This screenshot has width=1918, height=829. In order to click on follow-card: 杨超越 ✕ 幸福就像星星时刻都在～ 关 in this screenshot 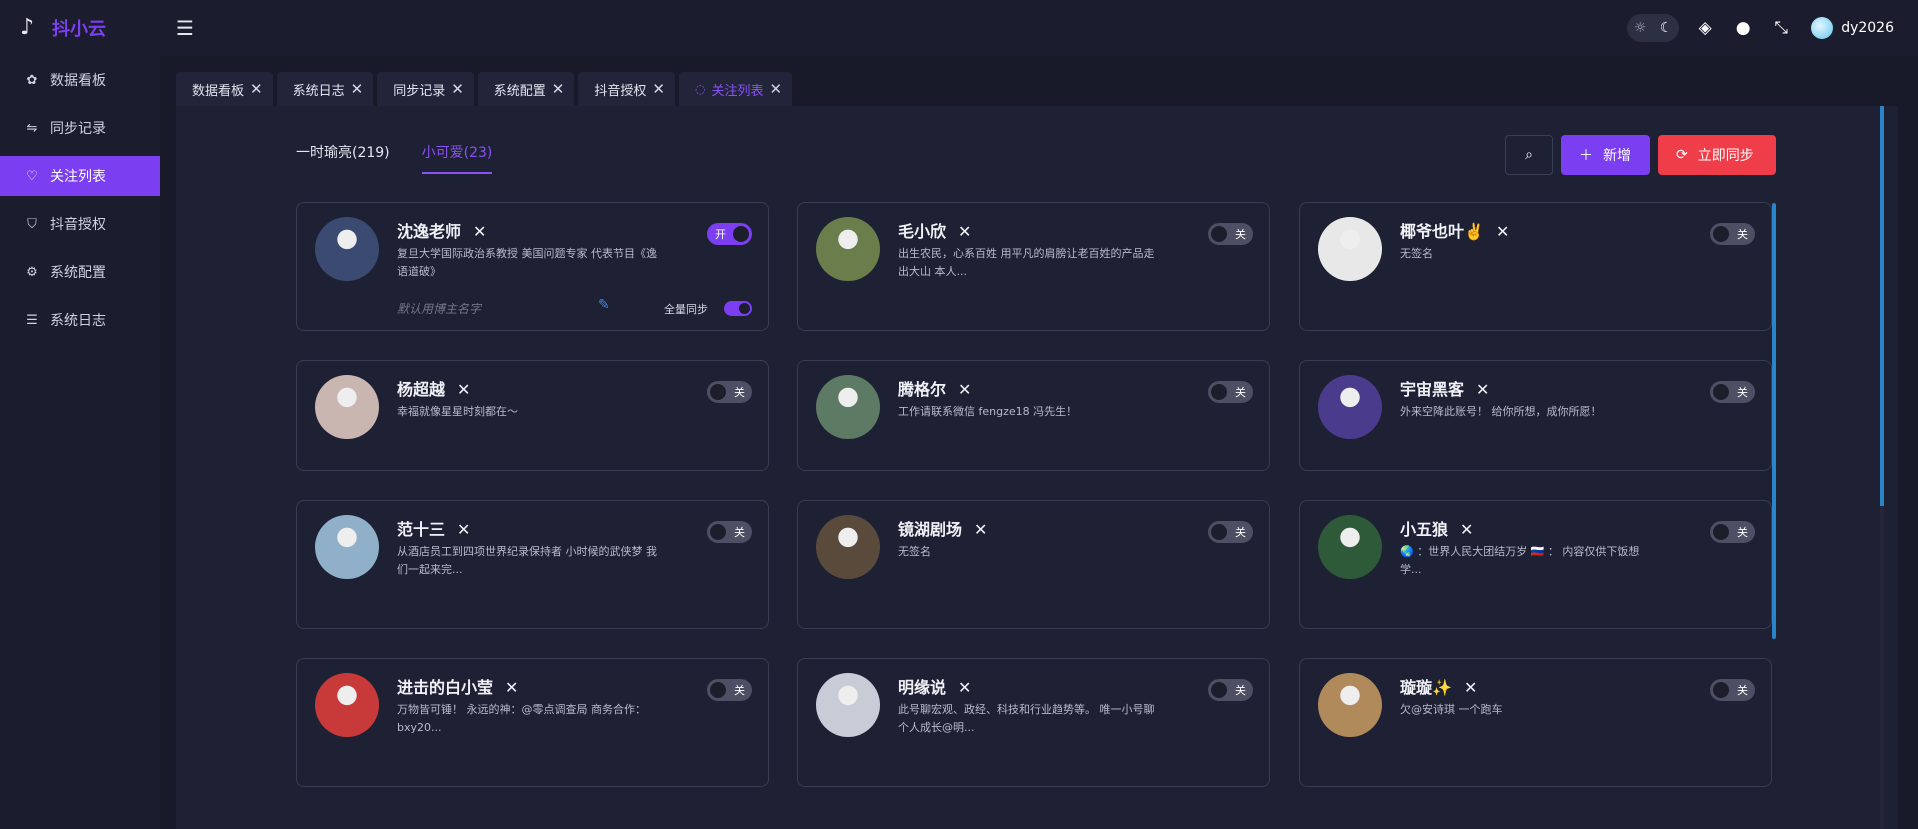, I will do `click(532, 415)`.